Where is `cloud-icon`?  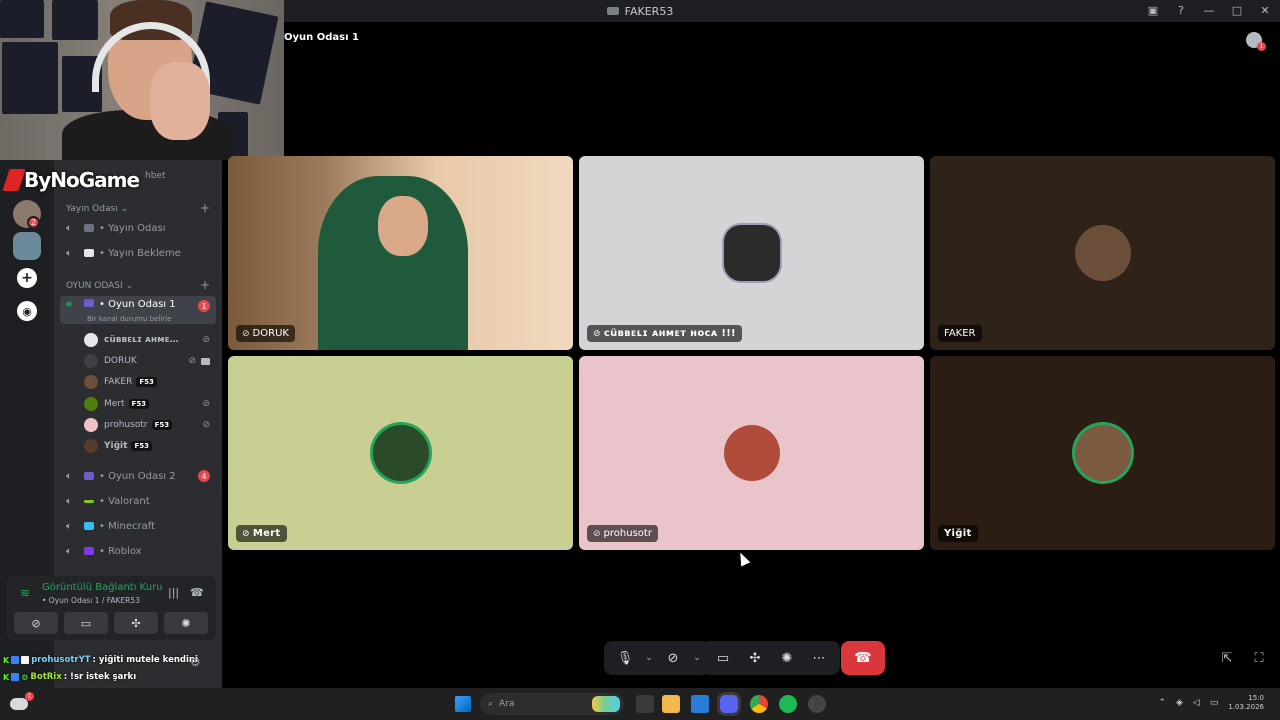 cloud-icon is located at coordinates (19, 704).